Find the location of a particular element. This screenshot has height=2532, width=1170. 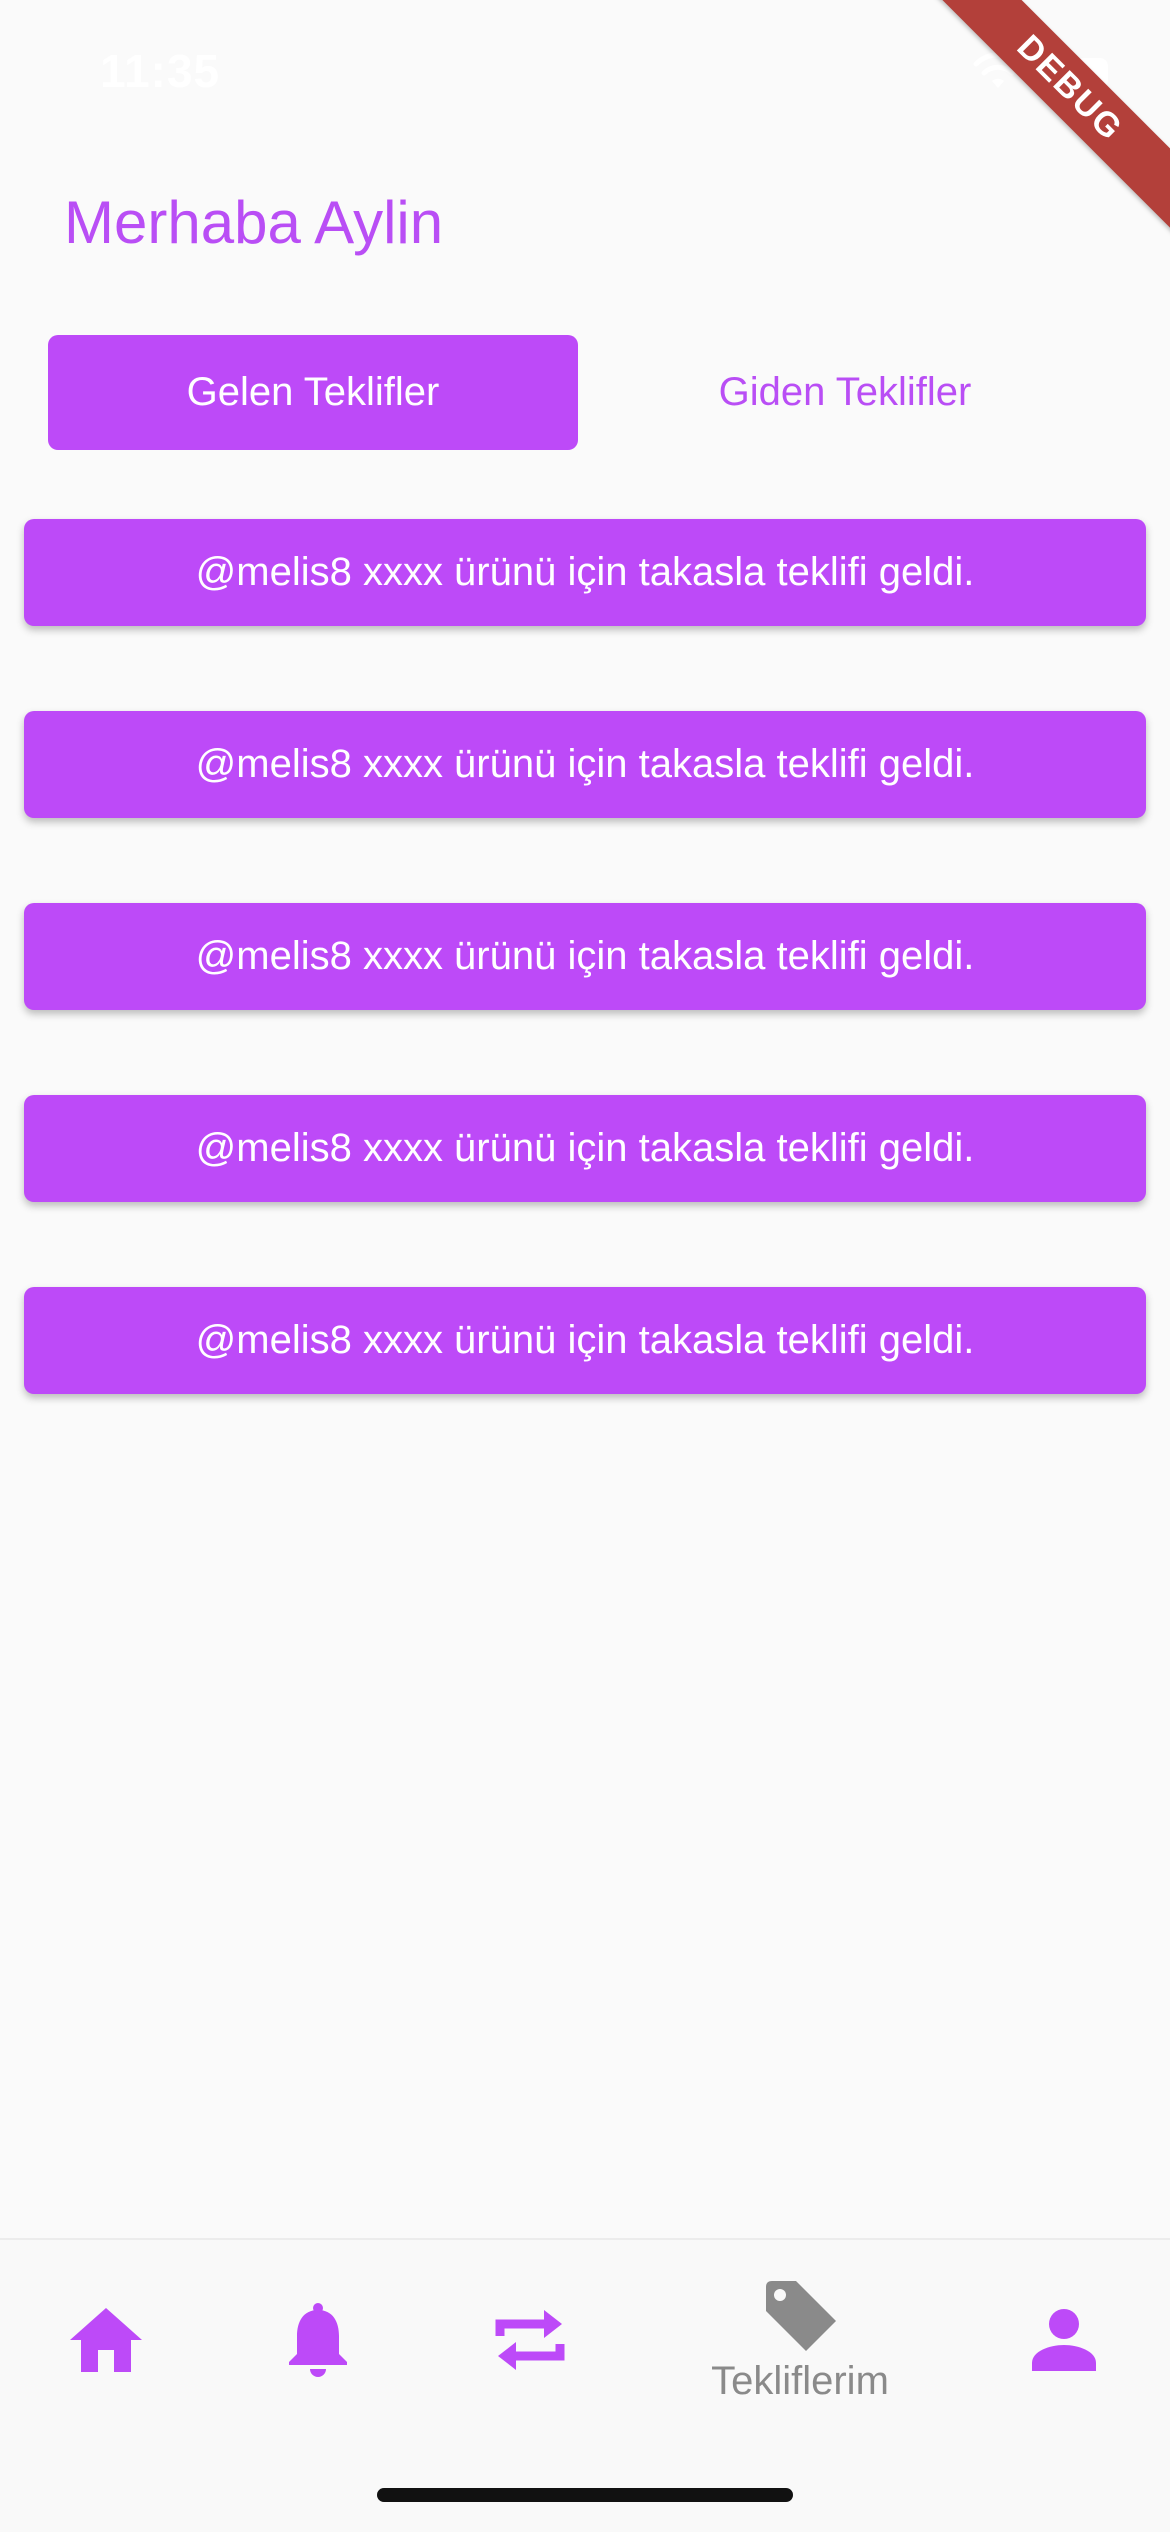

nav-item-home is located at coordinates (106, 2340).